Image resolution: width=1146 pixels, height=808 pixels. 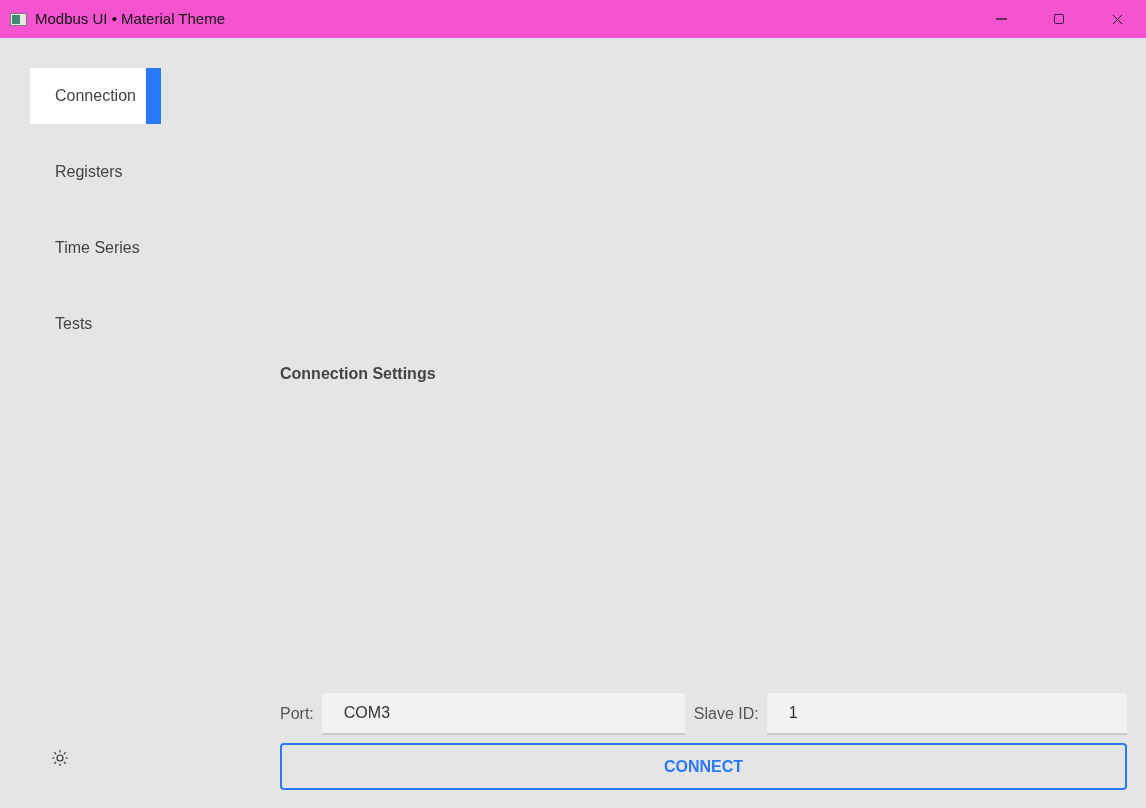 What do you see at coordinates (95, 248) in the screenshot?
I see `nav-tab: Time Series` at bounding box center [95, 248].